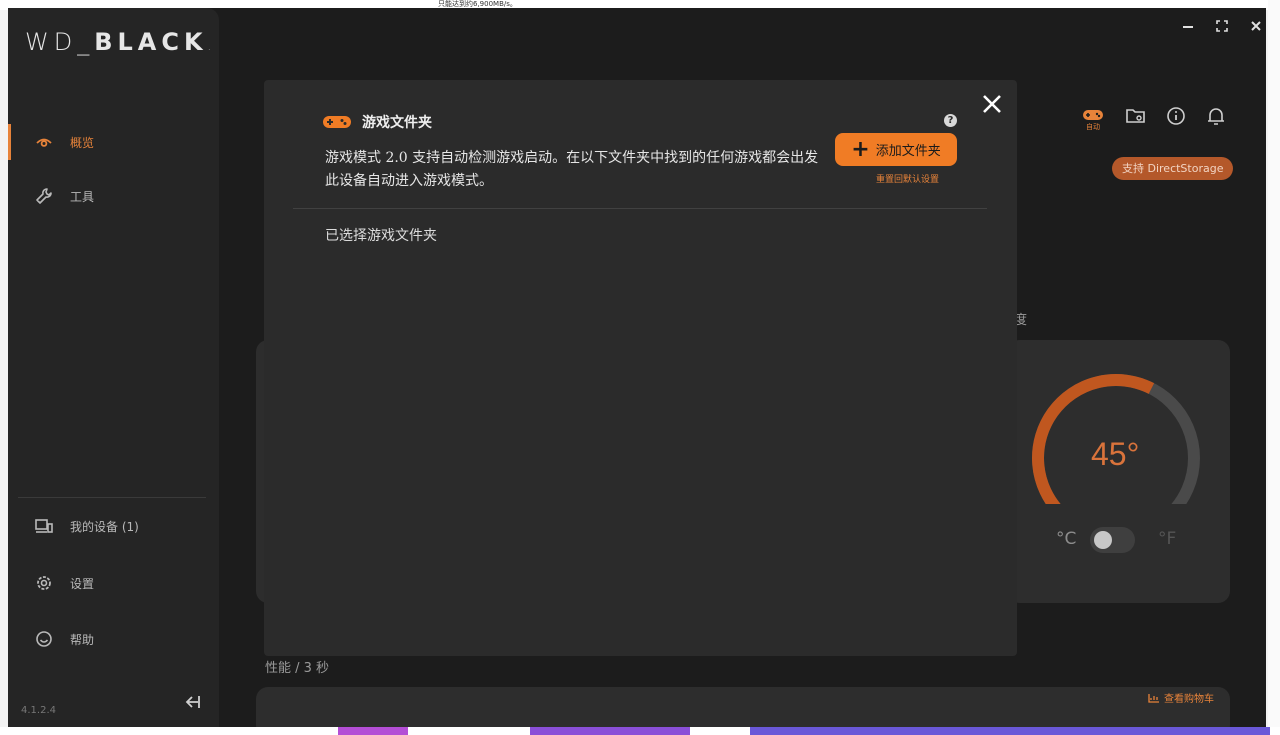 The image size is (1280, 735). What do you see at coordinates (1093, 127) in the screenshot?
I see `gamemode-auto-label: 自动` at bounding box center [1093, 127].